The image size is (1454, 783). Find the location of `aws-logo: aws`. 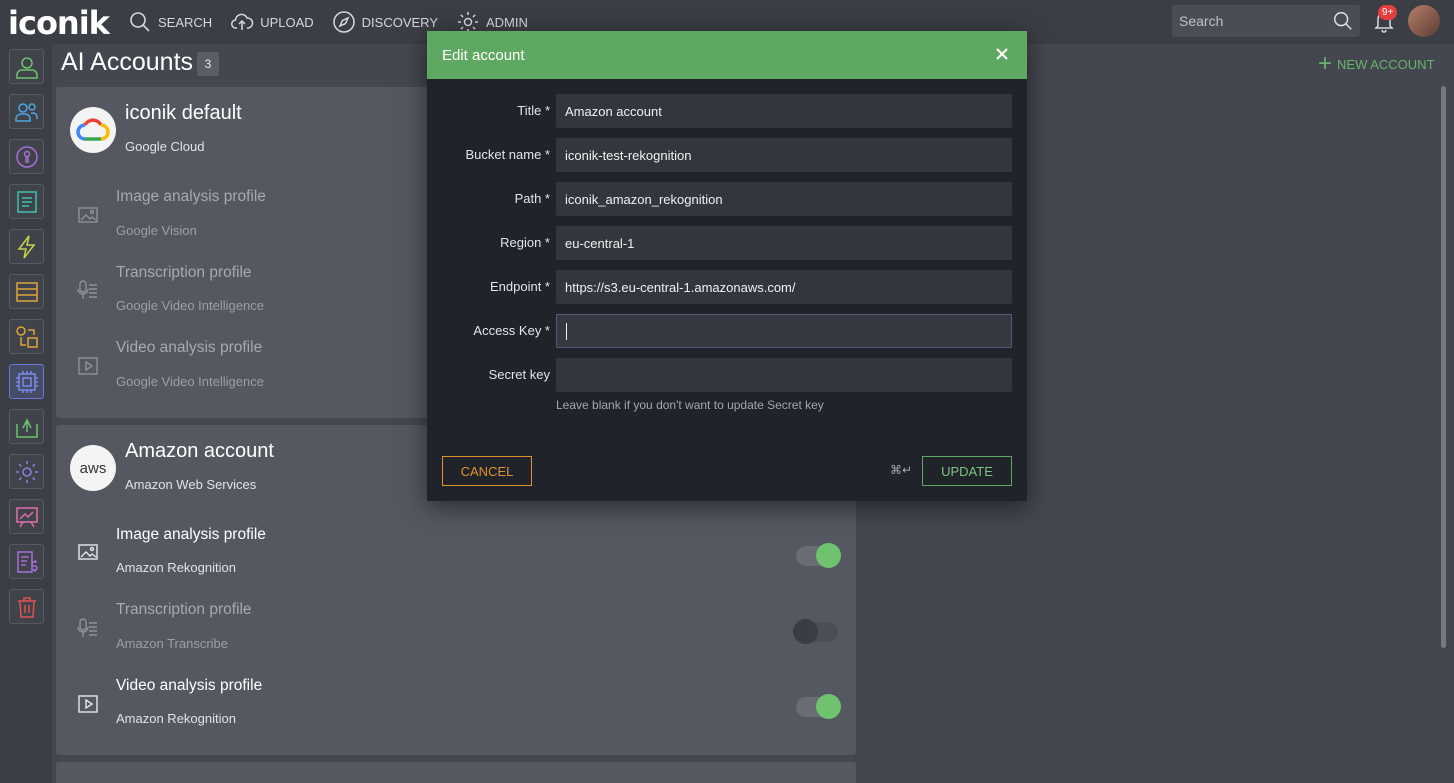

aws-logo: aws is located at coordinates (93, 468).